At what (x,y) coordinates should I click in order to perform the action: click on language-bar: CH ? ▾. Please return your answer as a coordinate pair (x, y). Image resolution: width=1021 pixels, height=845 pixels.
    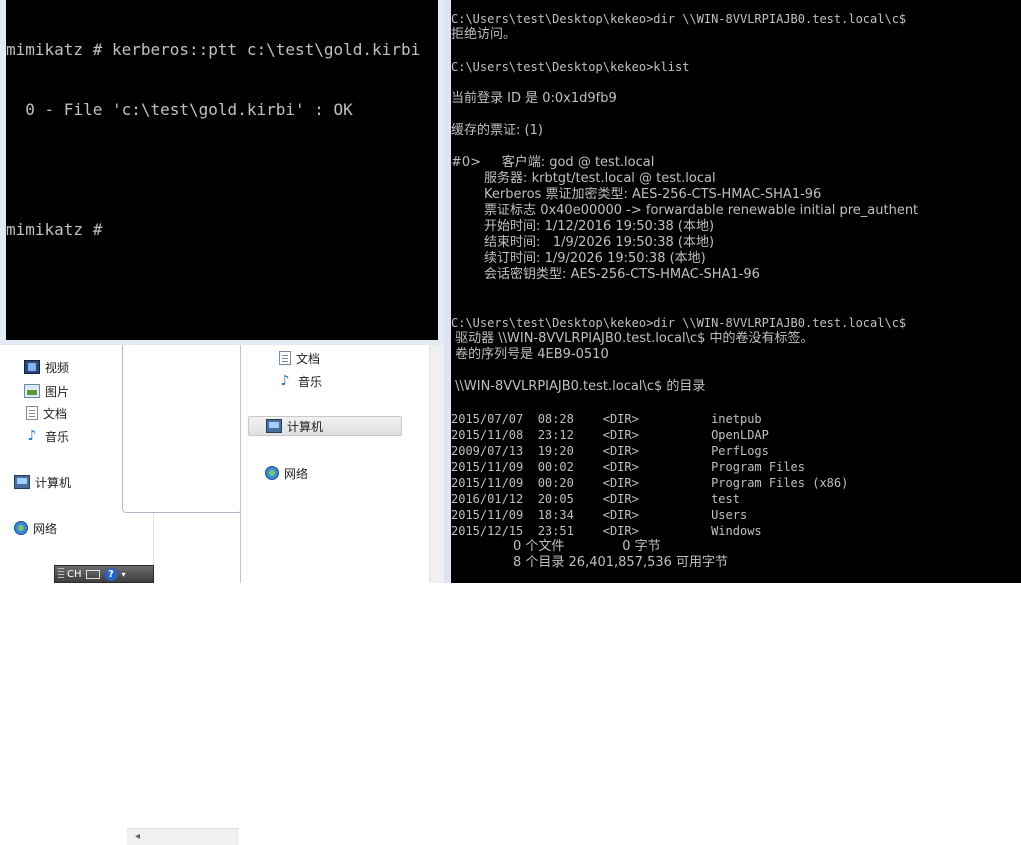
    Looking at the image, I should click on (104, 574).